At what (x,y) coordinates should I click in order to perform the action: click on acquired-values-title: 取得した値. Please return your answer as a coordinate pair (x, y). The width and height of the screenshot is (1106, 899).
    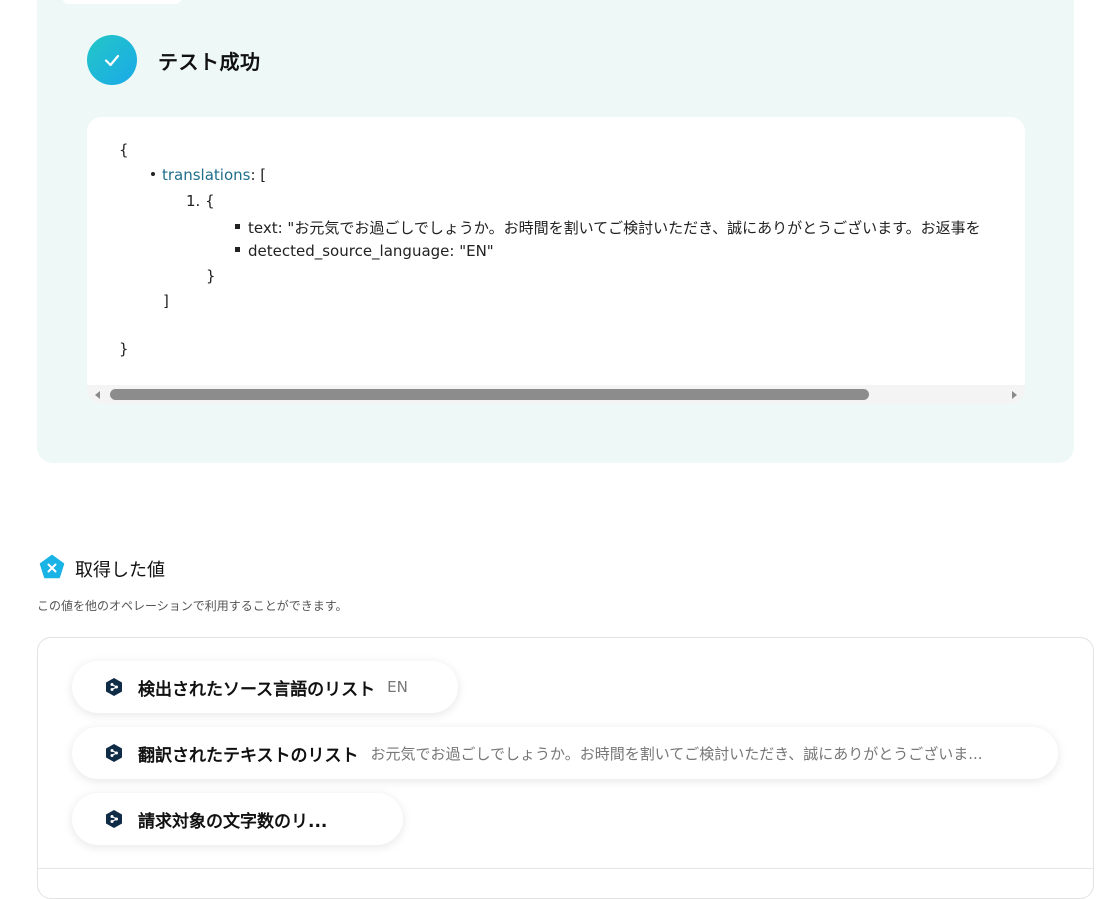
    Looking at the image, I should click on (120, 570).